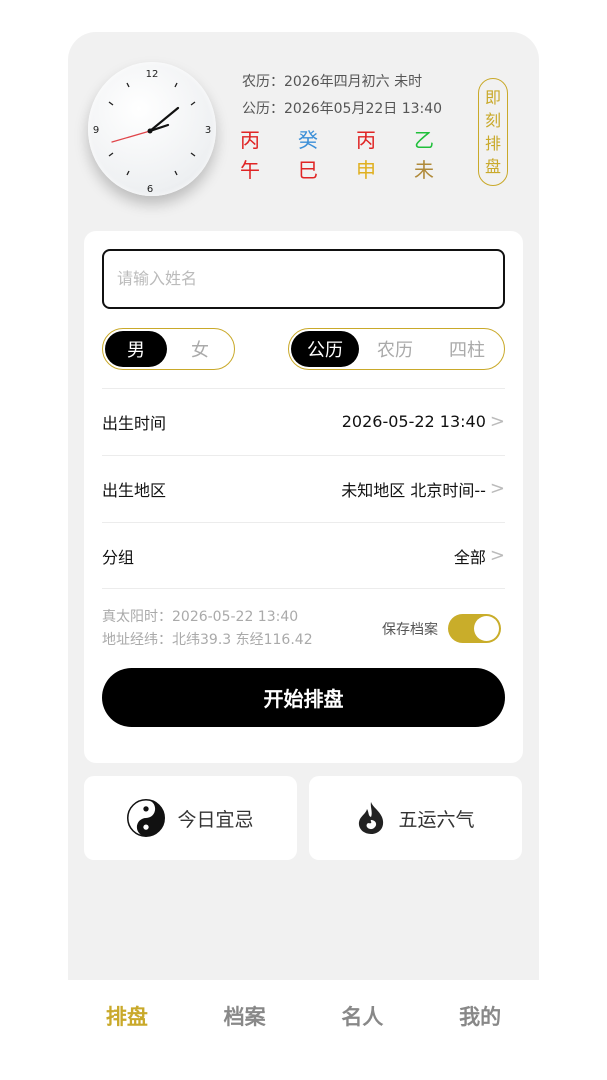  I want to click on save-profile-label: 保存档案, so click(410, 630).